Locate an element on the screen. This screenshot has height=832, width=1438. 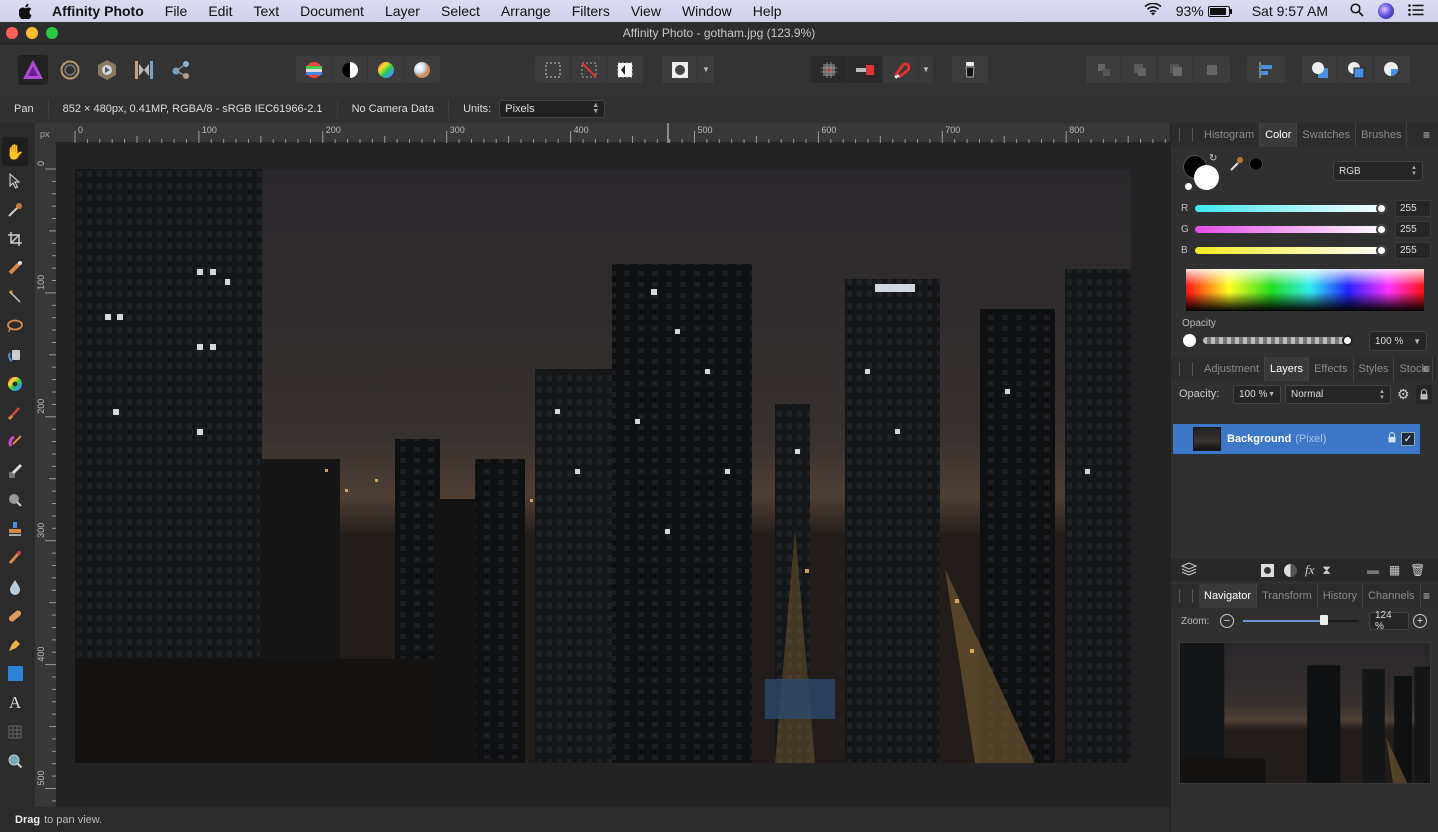
layer-lock-icon is located at coordinates (1392, 439).